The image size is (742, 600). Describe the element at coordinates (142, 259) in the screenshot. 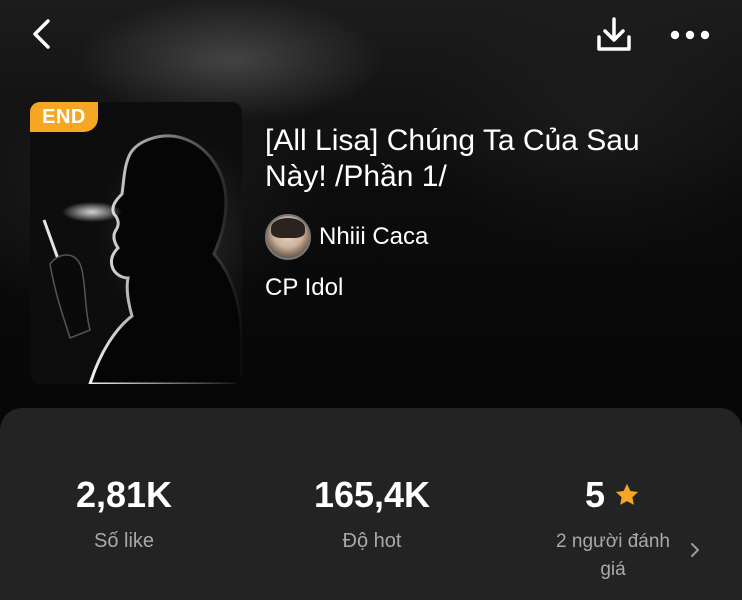

I see `cover-silhouette` at that location.